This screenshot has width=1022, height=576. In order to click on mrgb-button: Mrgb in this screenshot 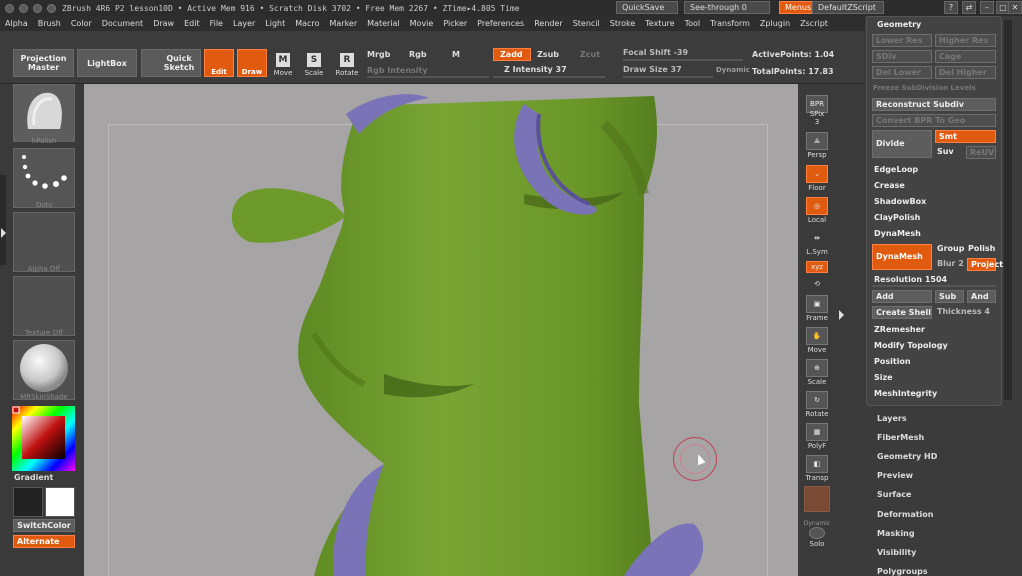, I will do `click(378, 54)`.